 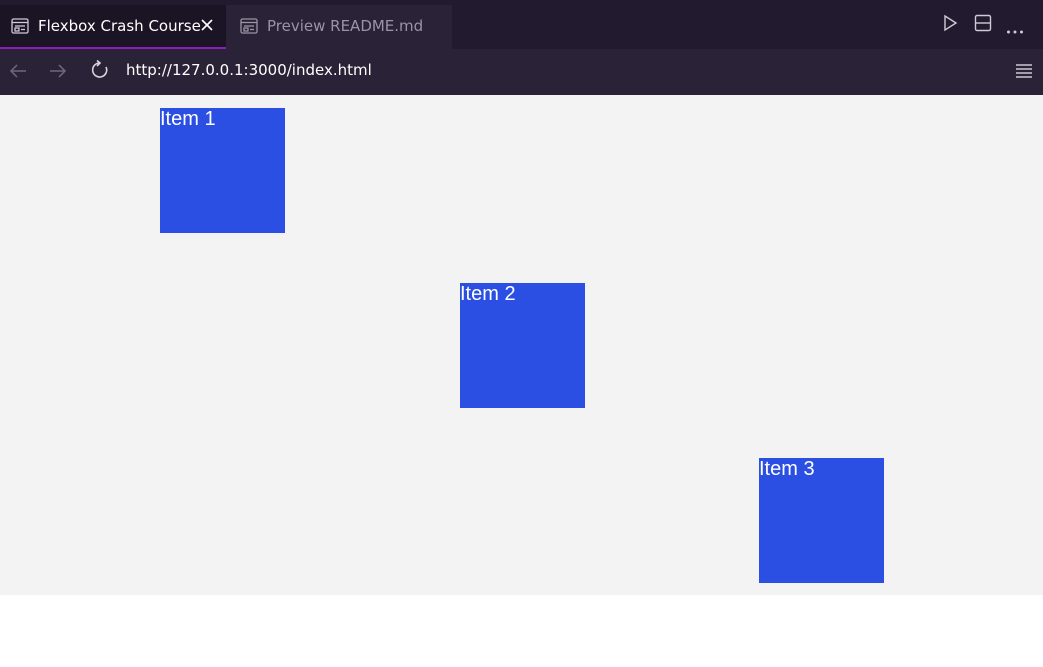 What do you see at coordinates (222, 170) in the screenshot?
I see `flex-item-1: Item 1` at bounding box center [222, 170].